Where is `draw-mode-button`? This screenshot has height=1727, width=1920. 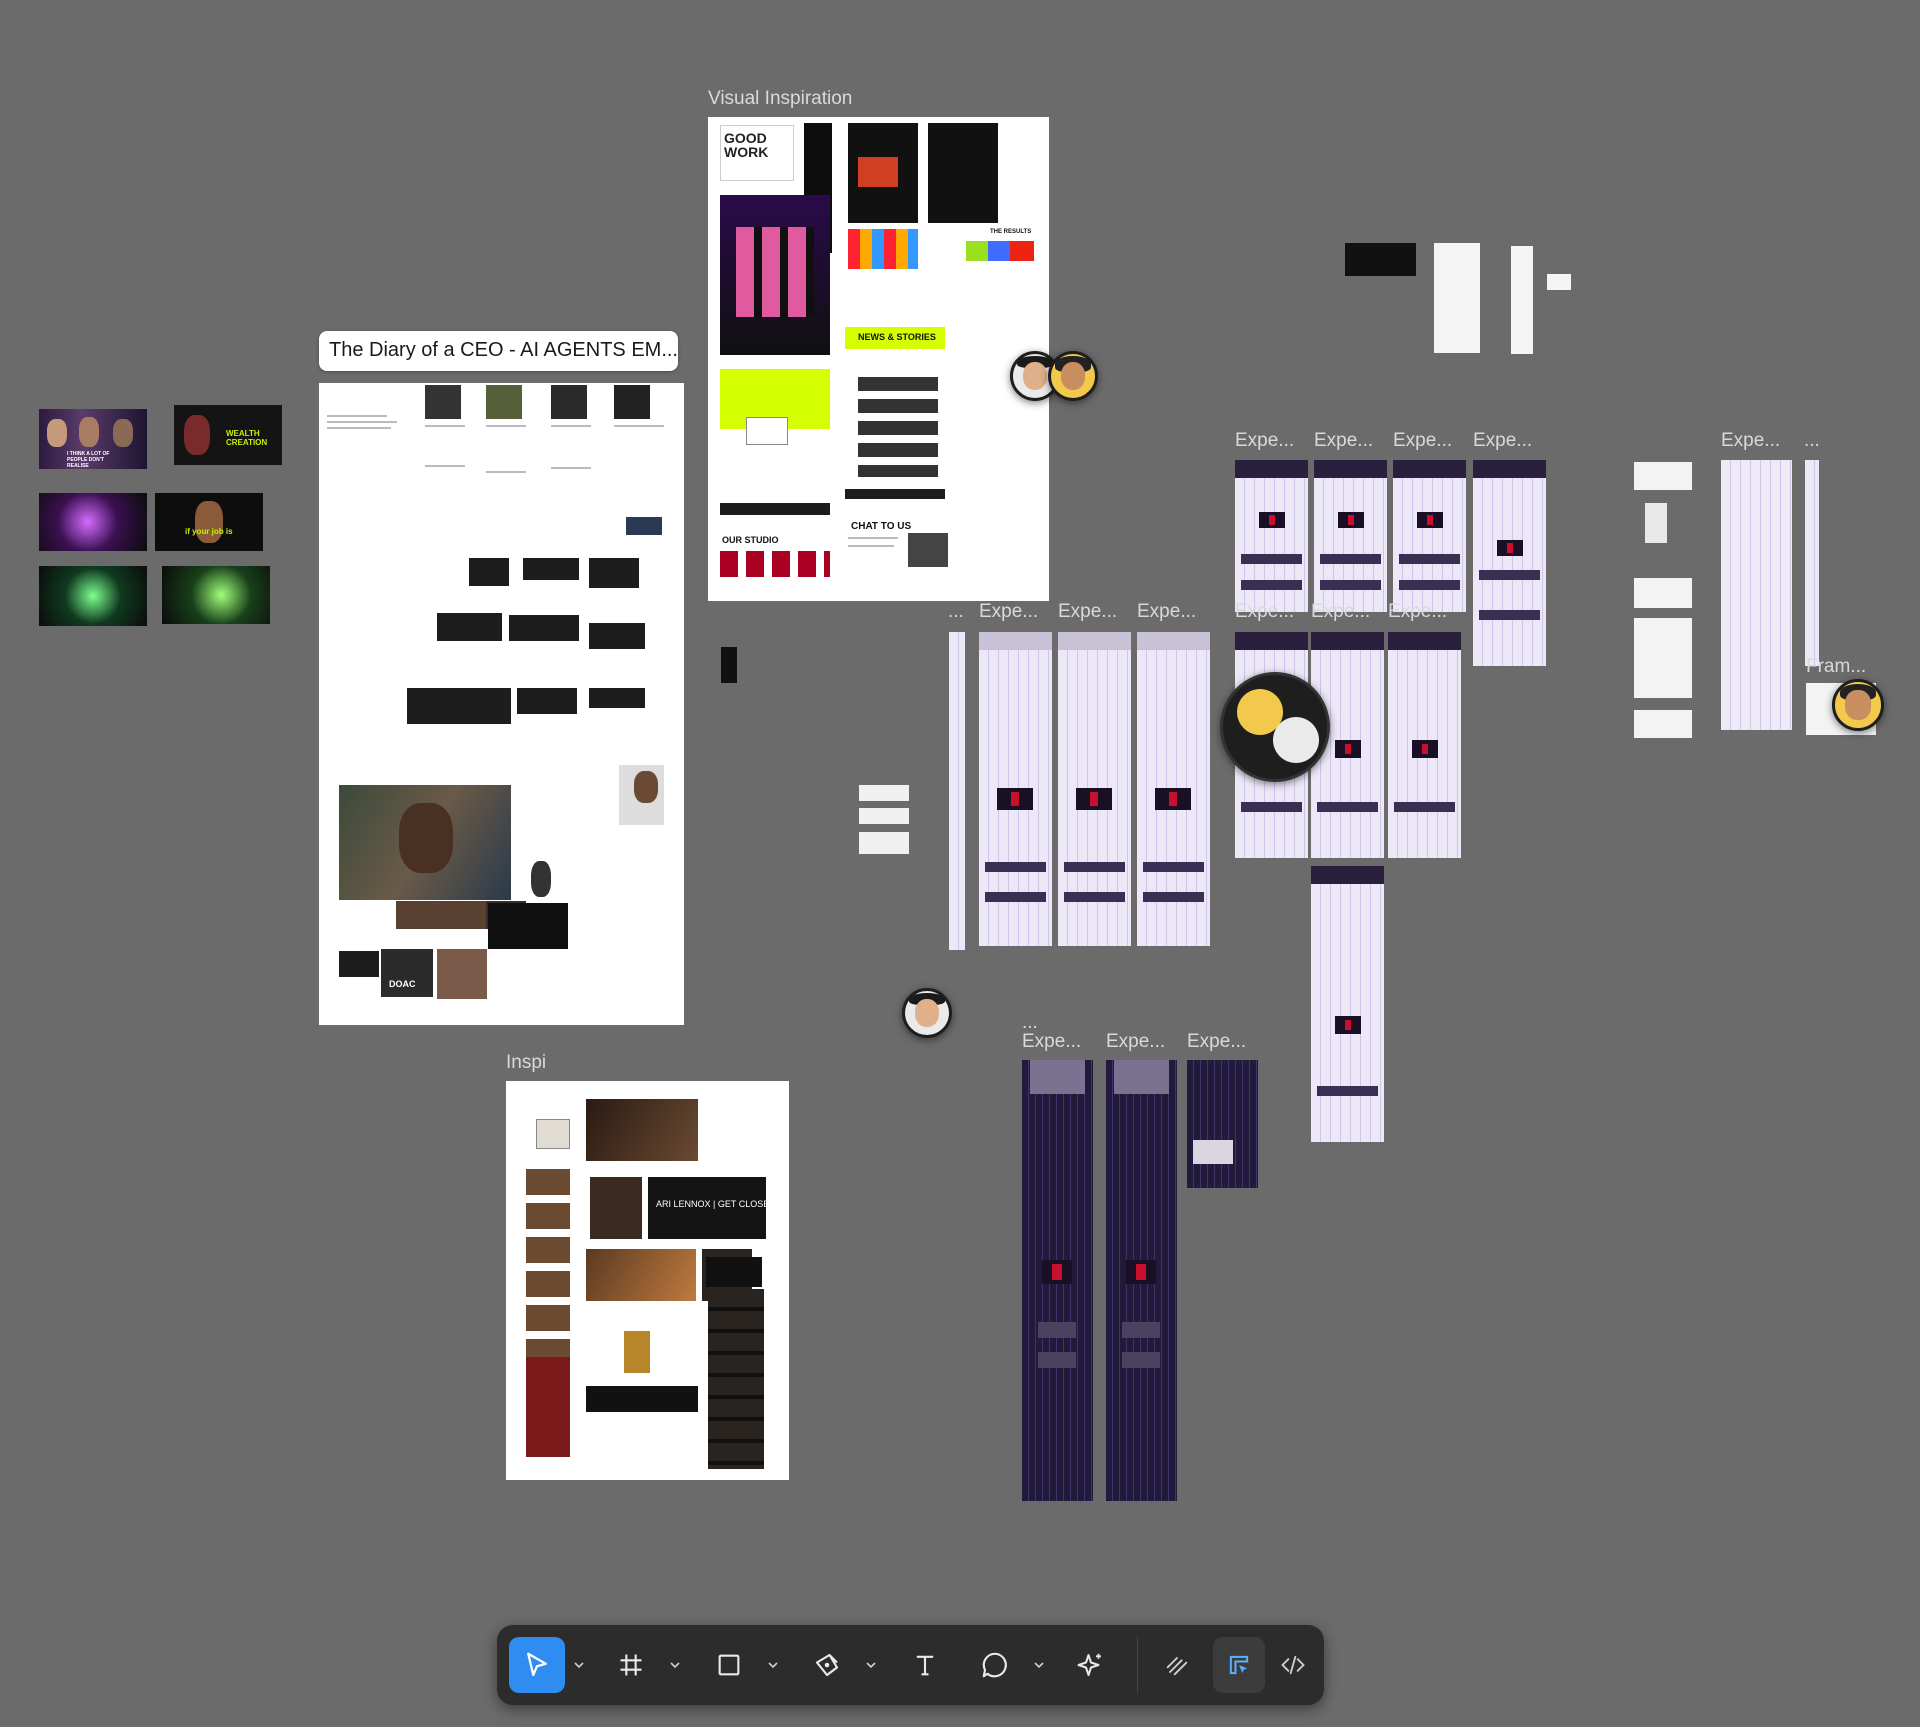 draw-mode-button is located at coordinates (1177, 1665).